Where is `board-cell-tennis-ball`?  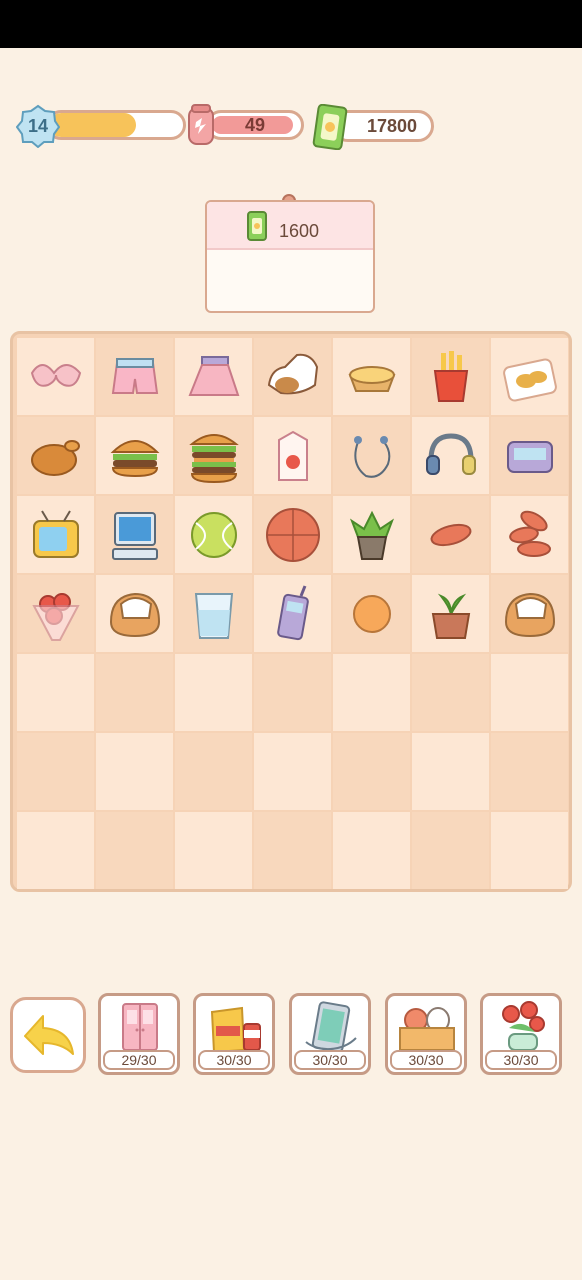
board-cell-tennis-ball is located at coordinates (213, 534).